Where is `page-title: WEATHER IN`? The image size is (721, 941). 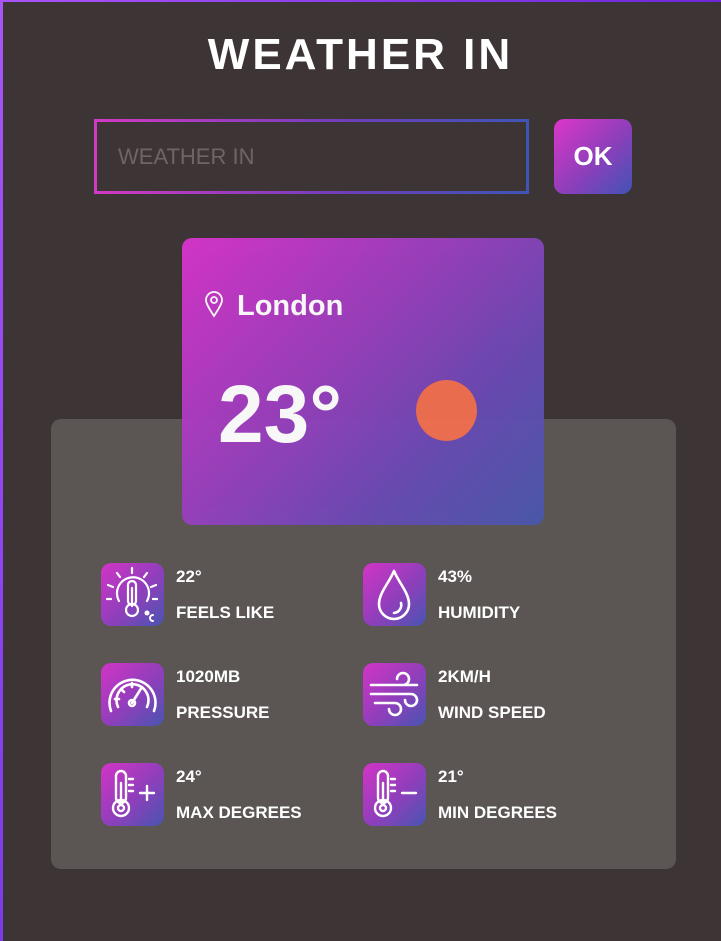 page-title: WEATHER IN is located at coordinates (360, 54).